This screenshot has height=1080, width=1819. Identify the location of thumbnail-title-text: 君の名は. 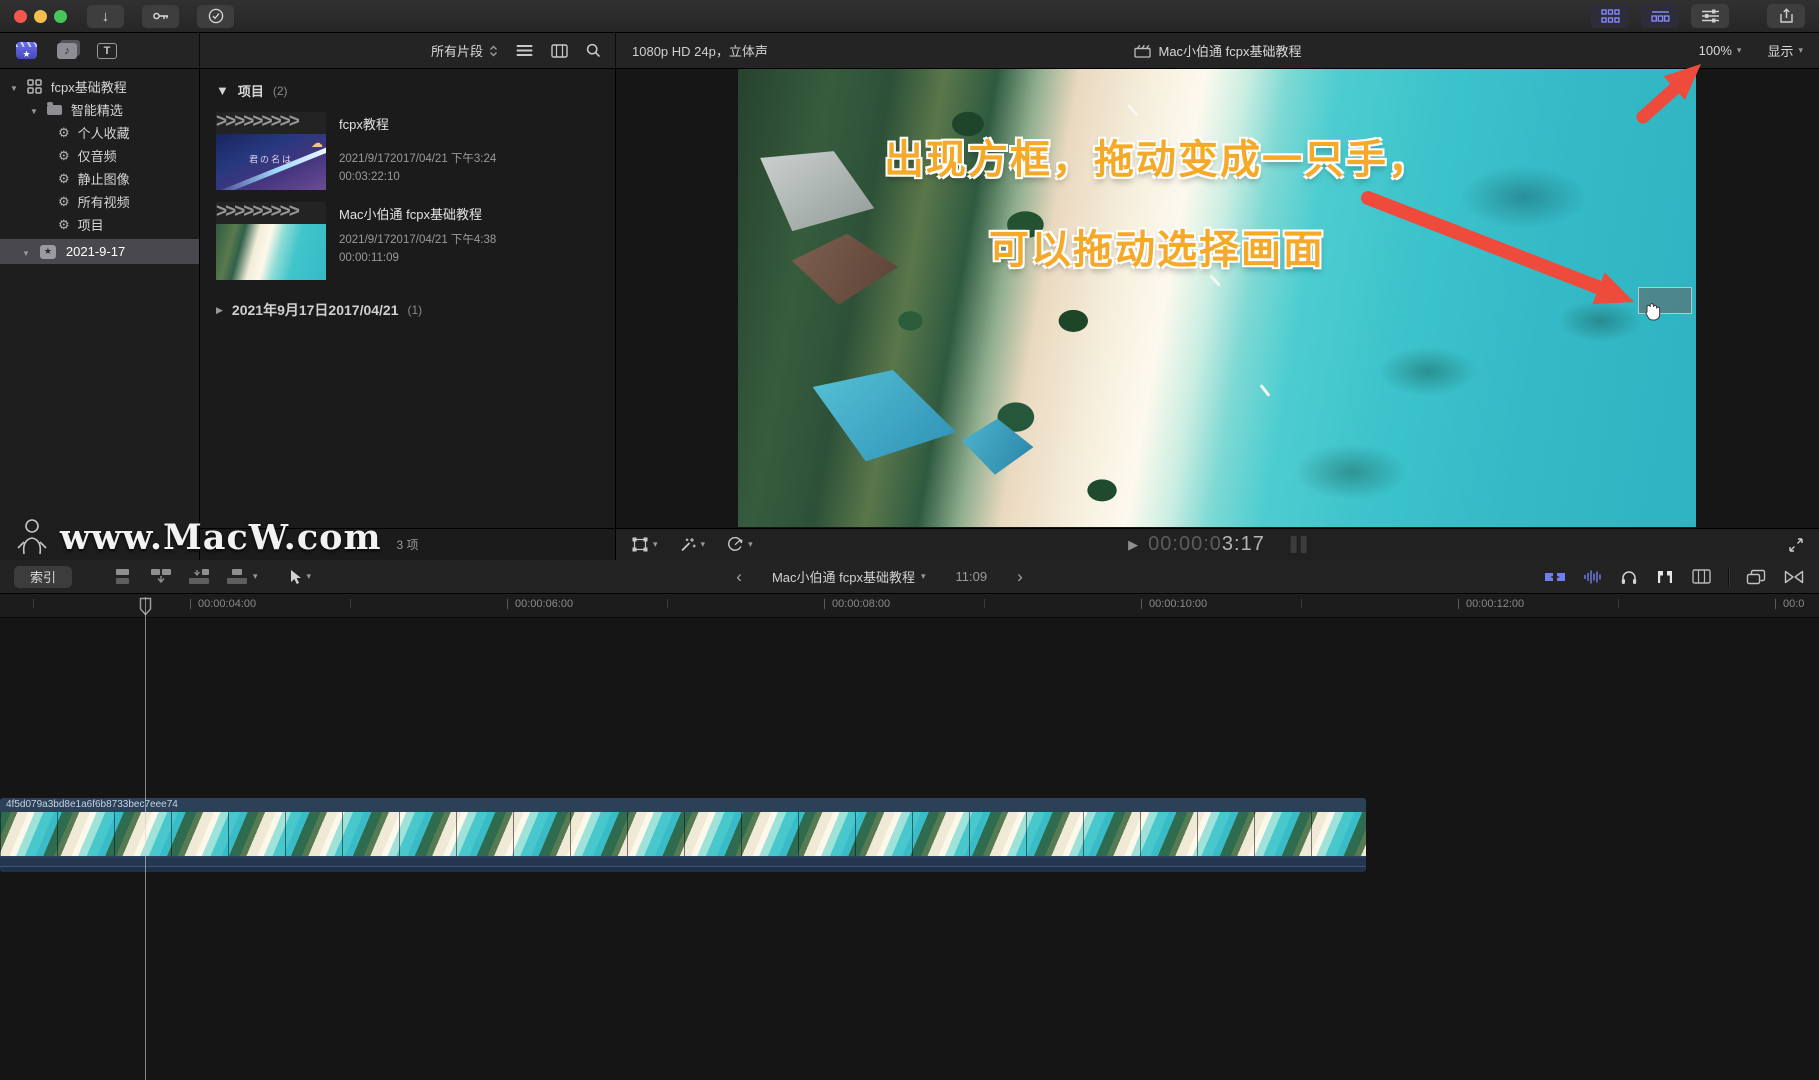
(271, 159).